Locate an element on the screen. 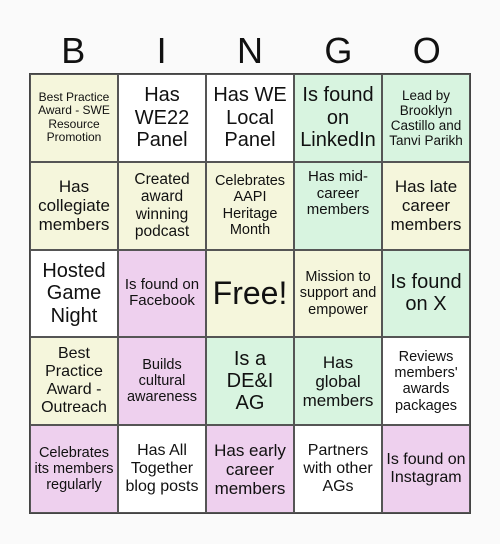 Image resolution: width=500 pixels, height=544 pixels. bingo-cell: Has mid-career members is located at coordinates (338, 205).